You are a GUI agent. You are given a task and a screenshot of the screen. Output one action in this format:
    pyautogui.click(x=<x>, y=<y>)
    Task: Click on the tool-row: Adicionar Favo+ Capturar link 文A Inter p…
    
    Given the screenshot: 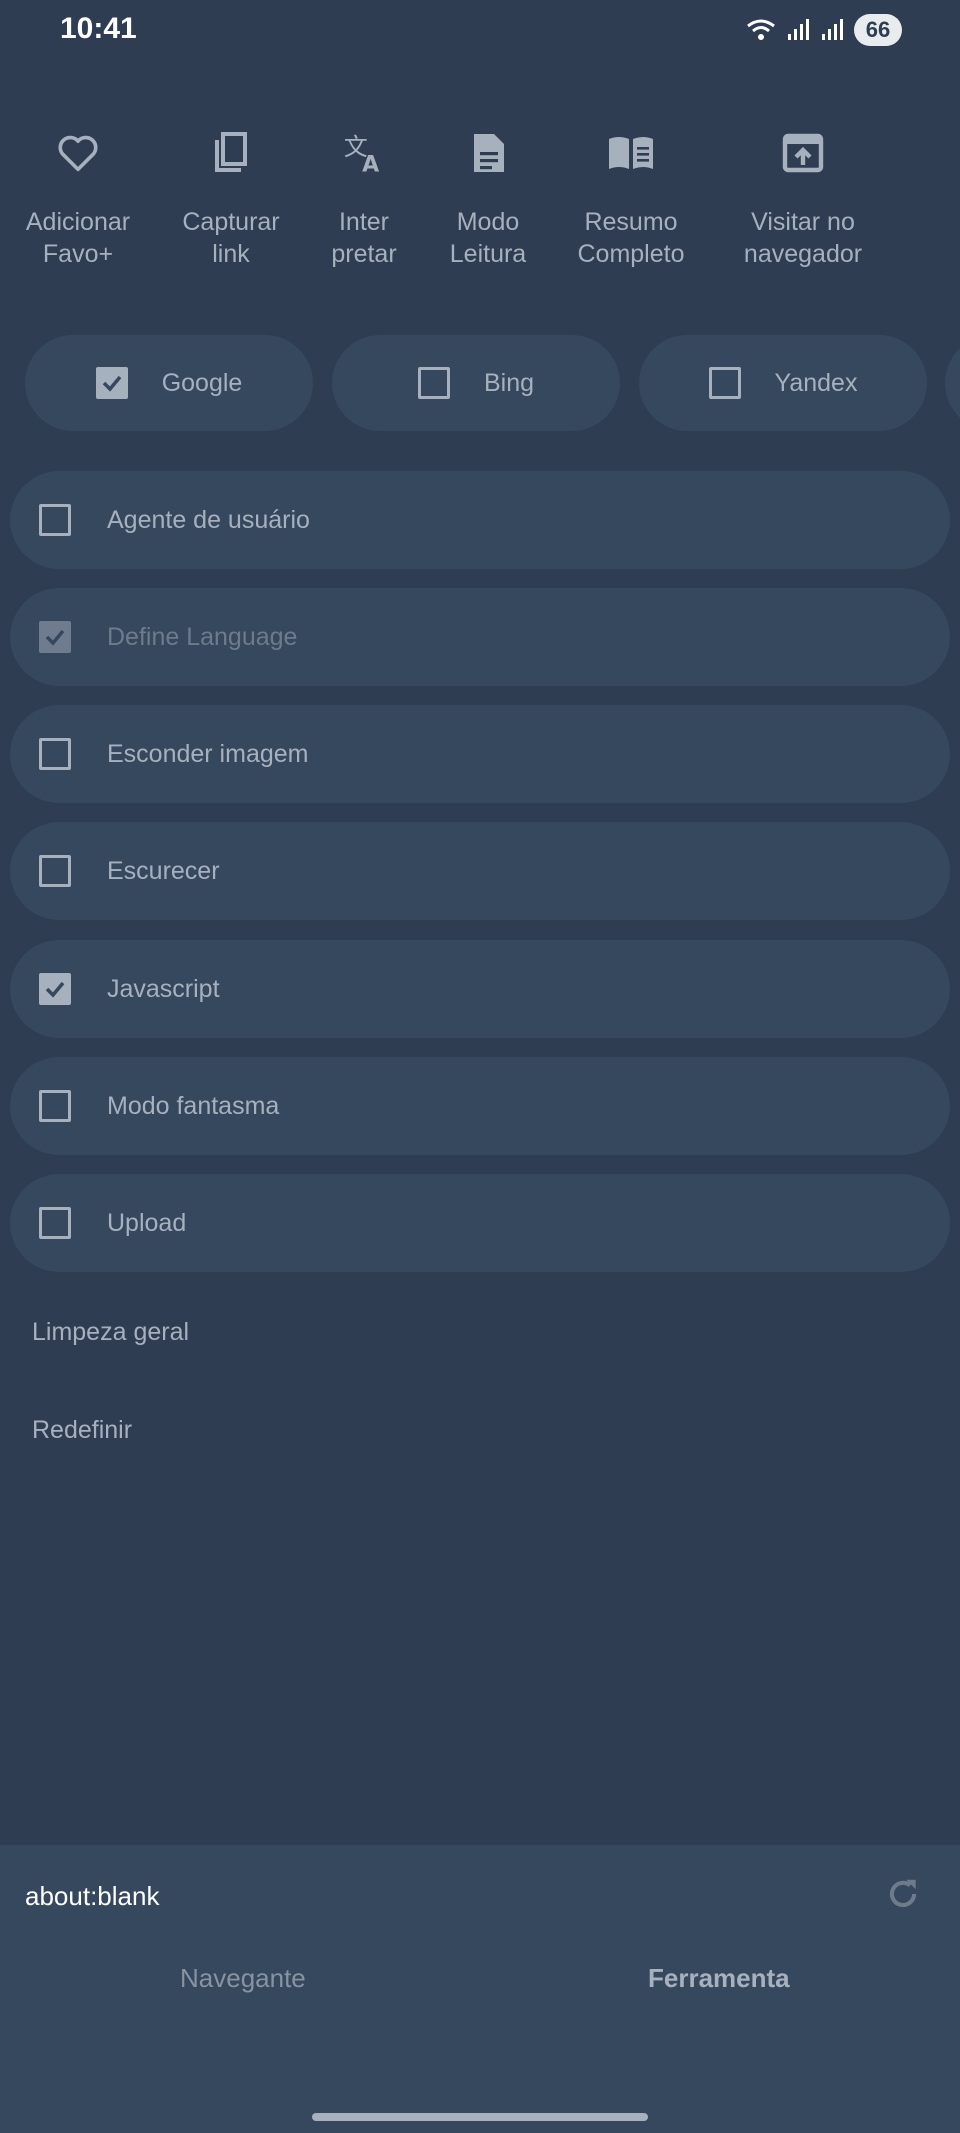 What is the action you would take?
    pyautogui.click(x=480, y=205)
    